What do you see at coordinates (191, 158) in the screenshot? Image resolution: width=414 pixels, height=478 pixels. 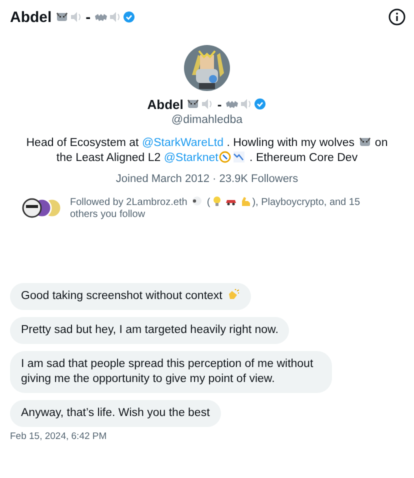 I see `mention-link: @Starknet` at bounding box center [191, 158].